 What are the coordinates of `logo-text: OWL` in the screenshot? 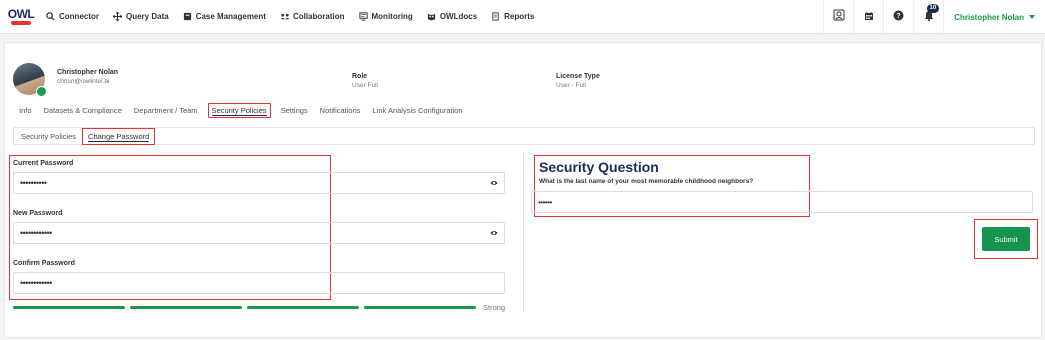 It's located at (21, 14).